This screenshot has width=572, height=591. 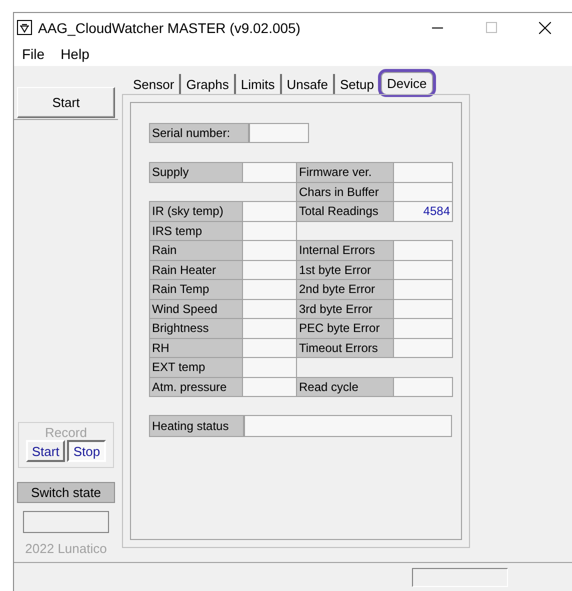 I want to click on window-title: AAG_CloudWatcher MASTER (v9.02.005), so click(x=170, y=28).